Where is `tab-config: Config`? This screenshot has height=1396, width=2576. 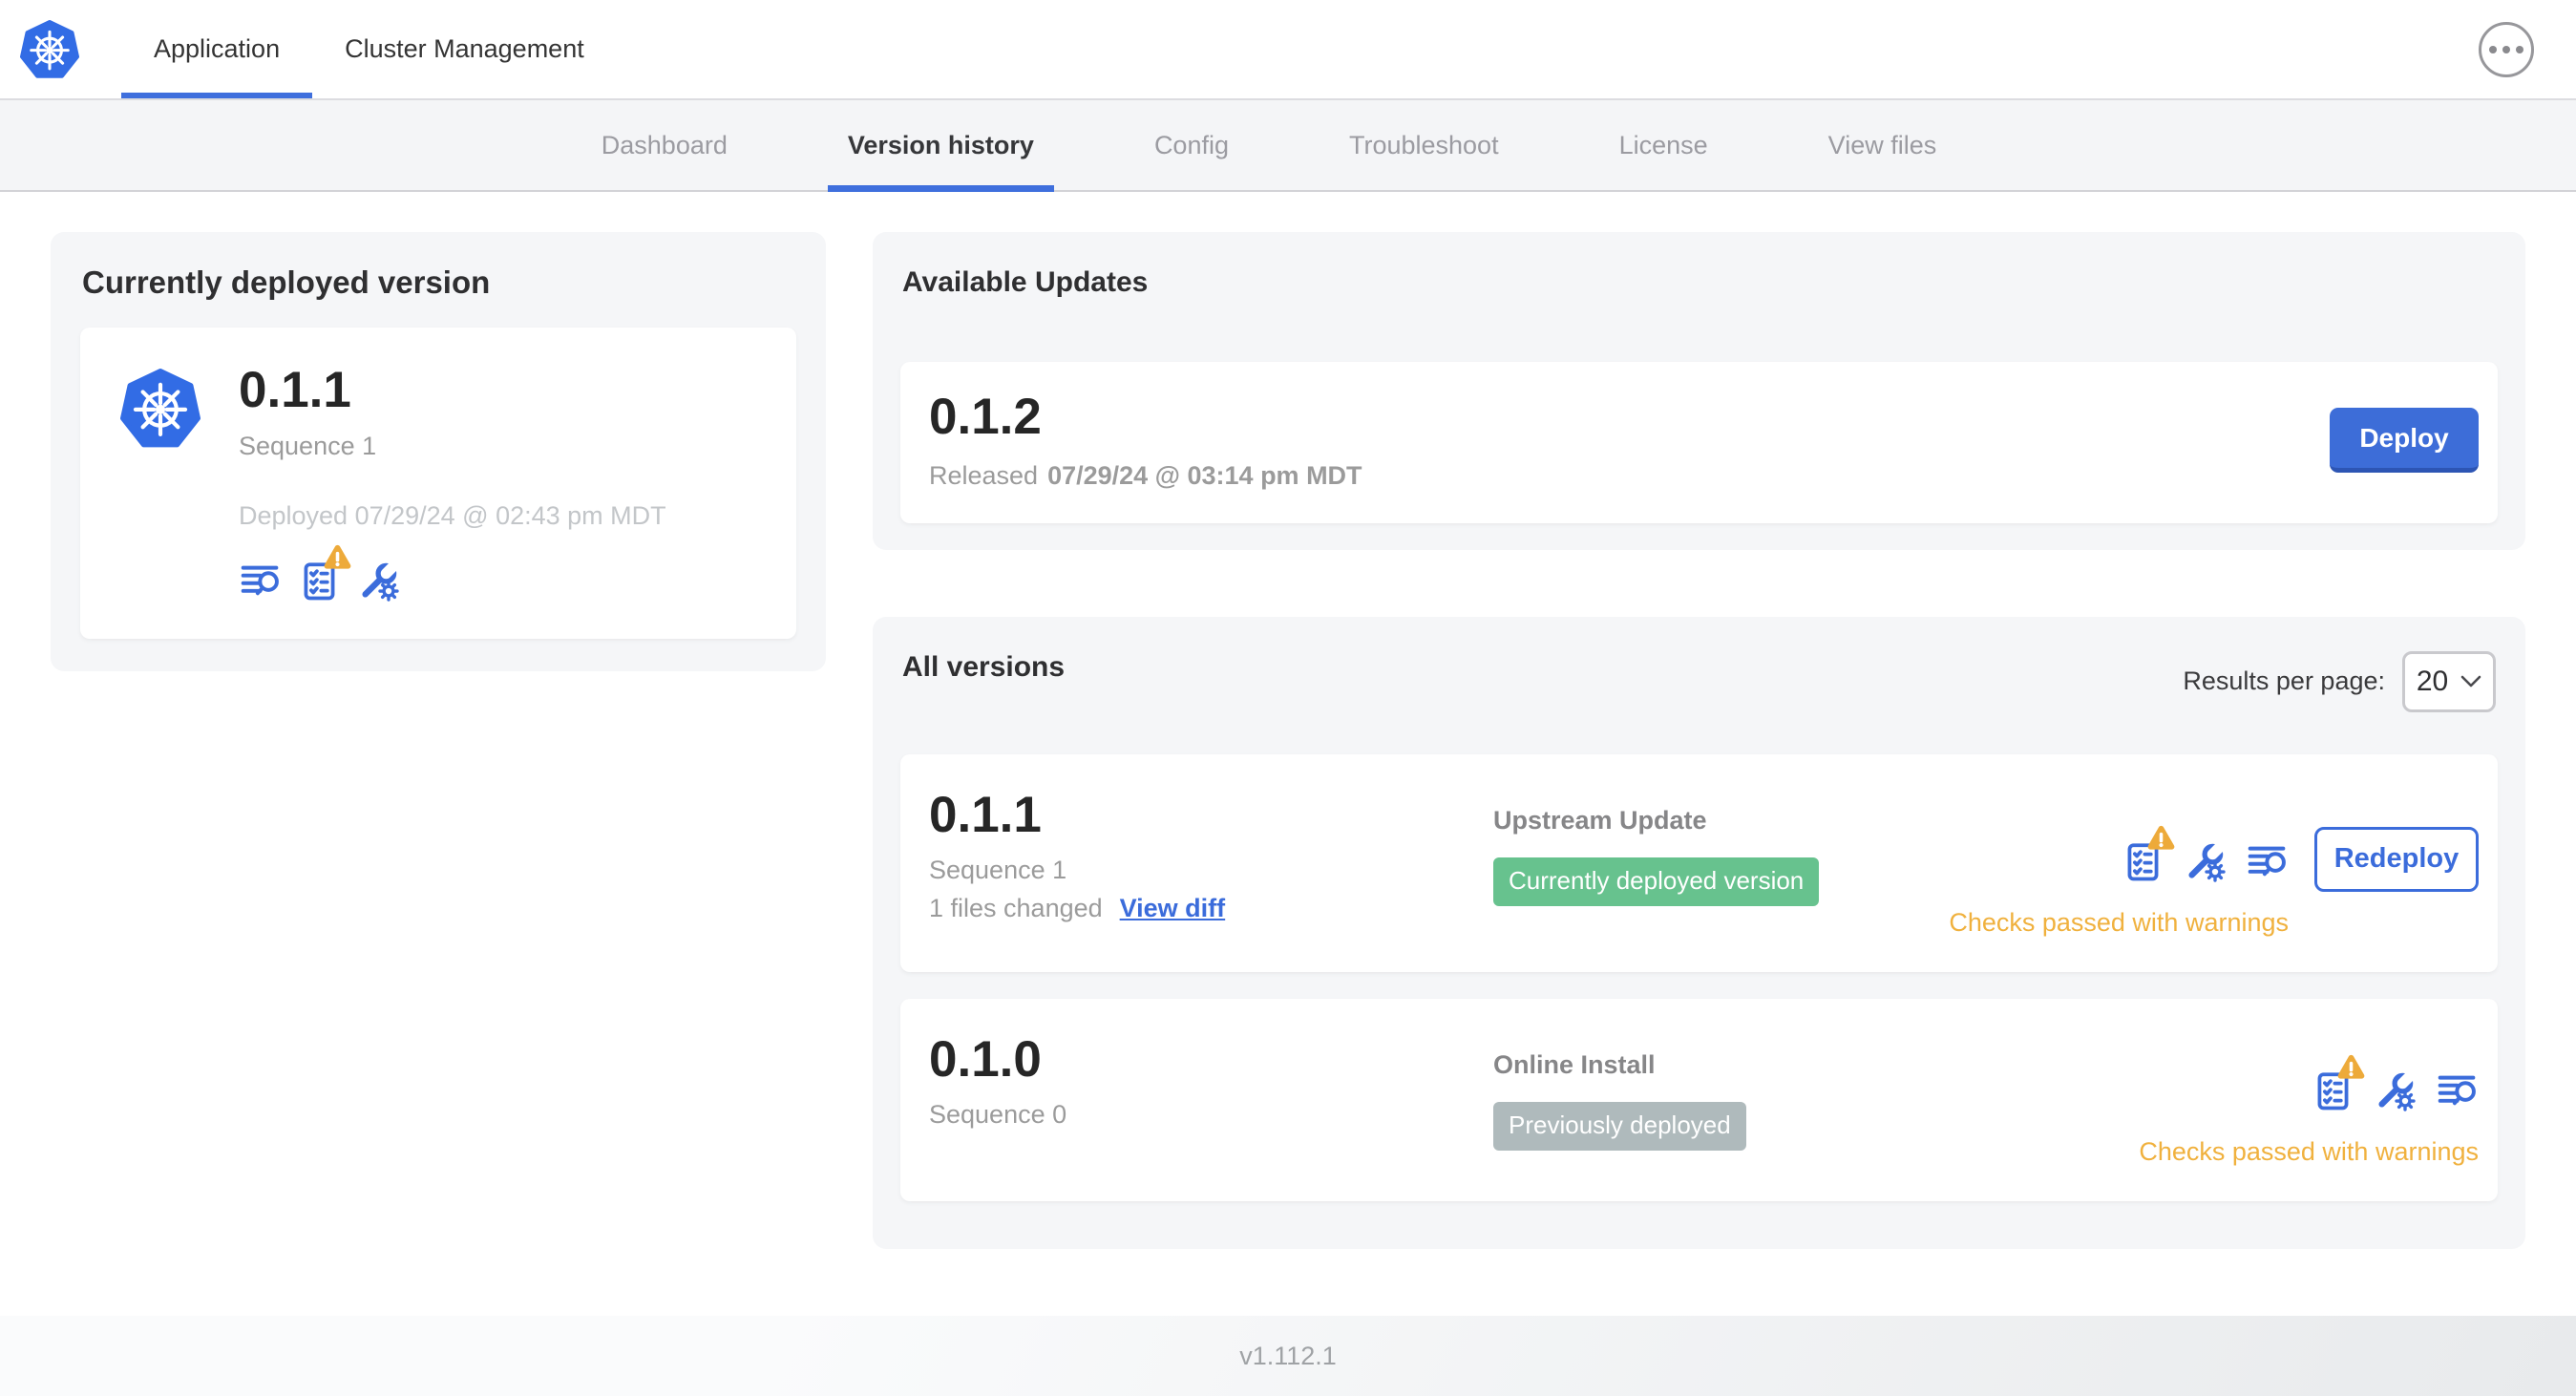
tab-config: Config is located at coordinates (1191, 145).